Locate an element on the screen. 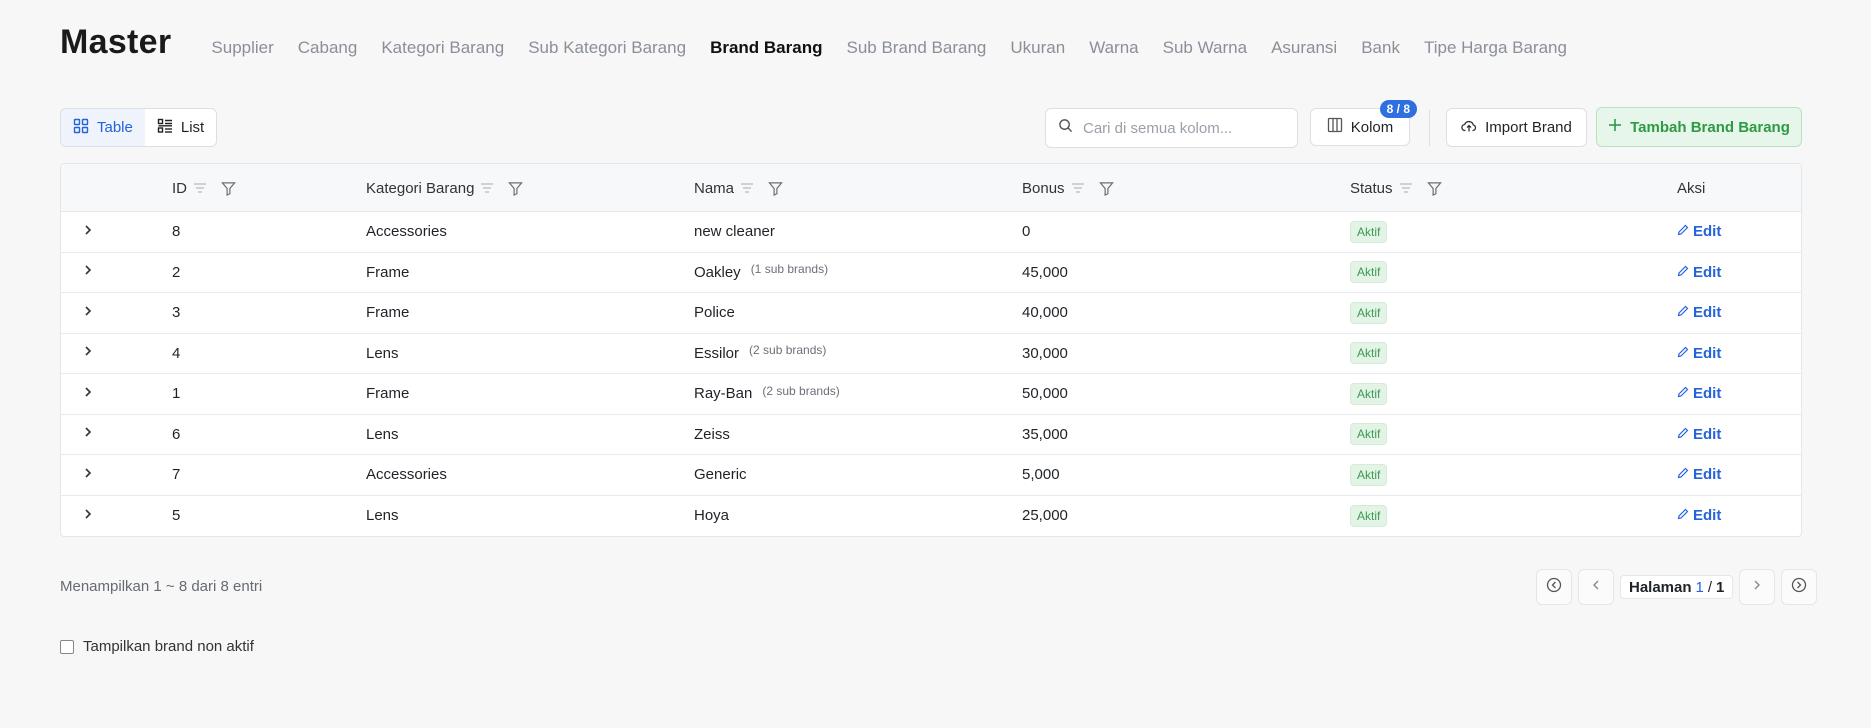 Image resolution: width=1871 pixels, height=728 pixels. nav-item: Brand Barang is located at coordinates (766, 48).